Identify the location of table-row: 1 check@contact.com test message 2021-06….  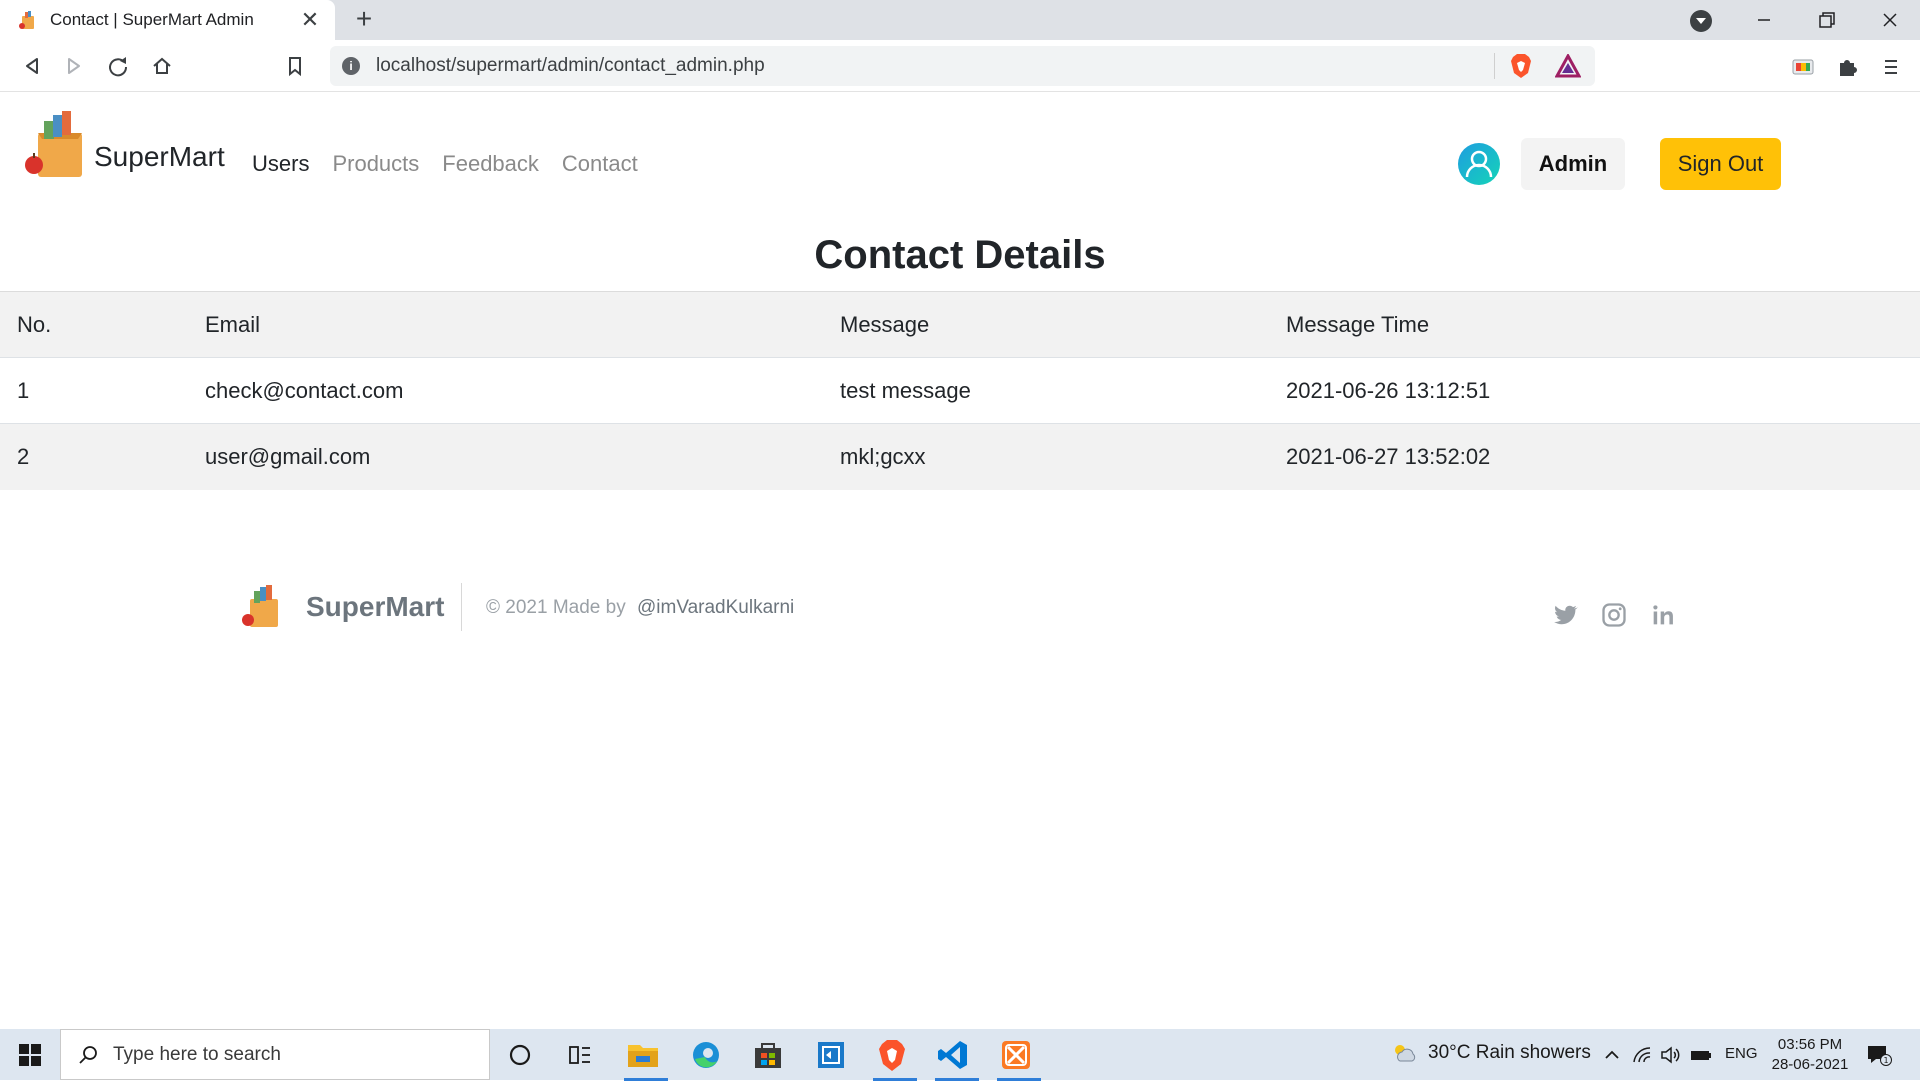
(960, 390).